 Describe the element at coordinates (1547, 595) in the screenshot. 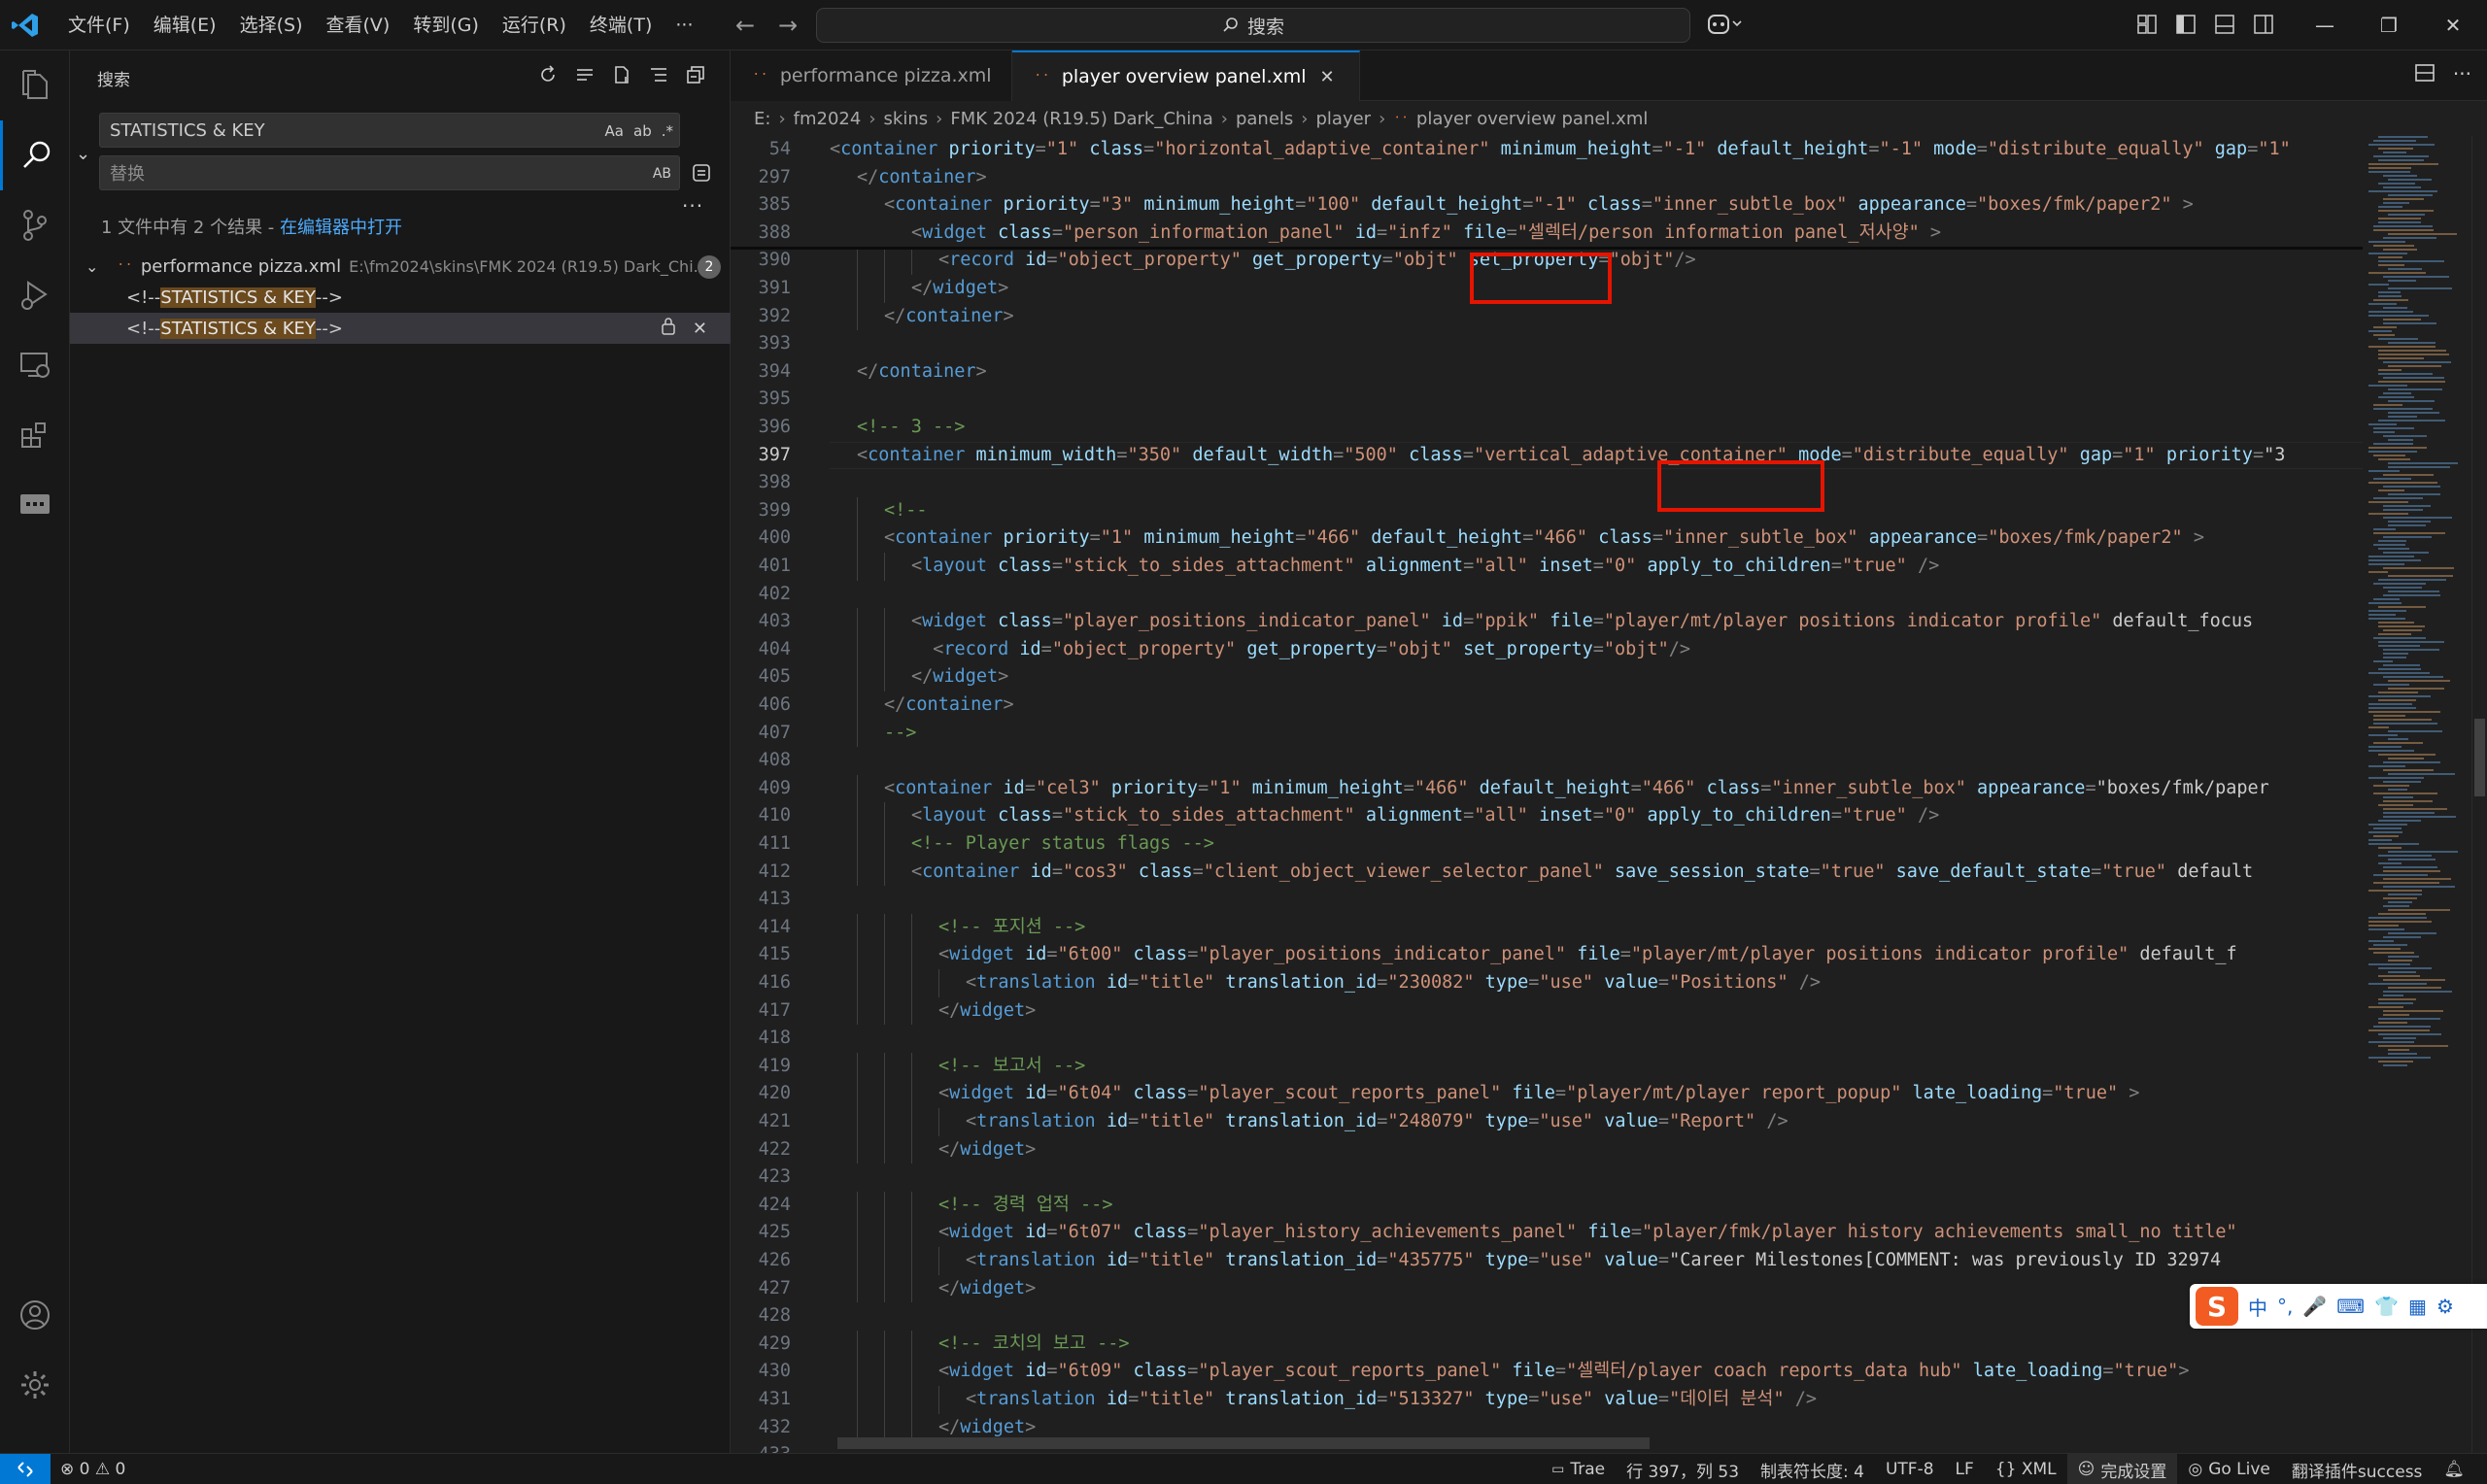

I see `code-line: 402` at that location.